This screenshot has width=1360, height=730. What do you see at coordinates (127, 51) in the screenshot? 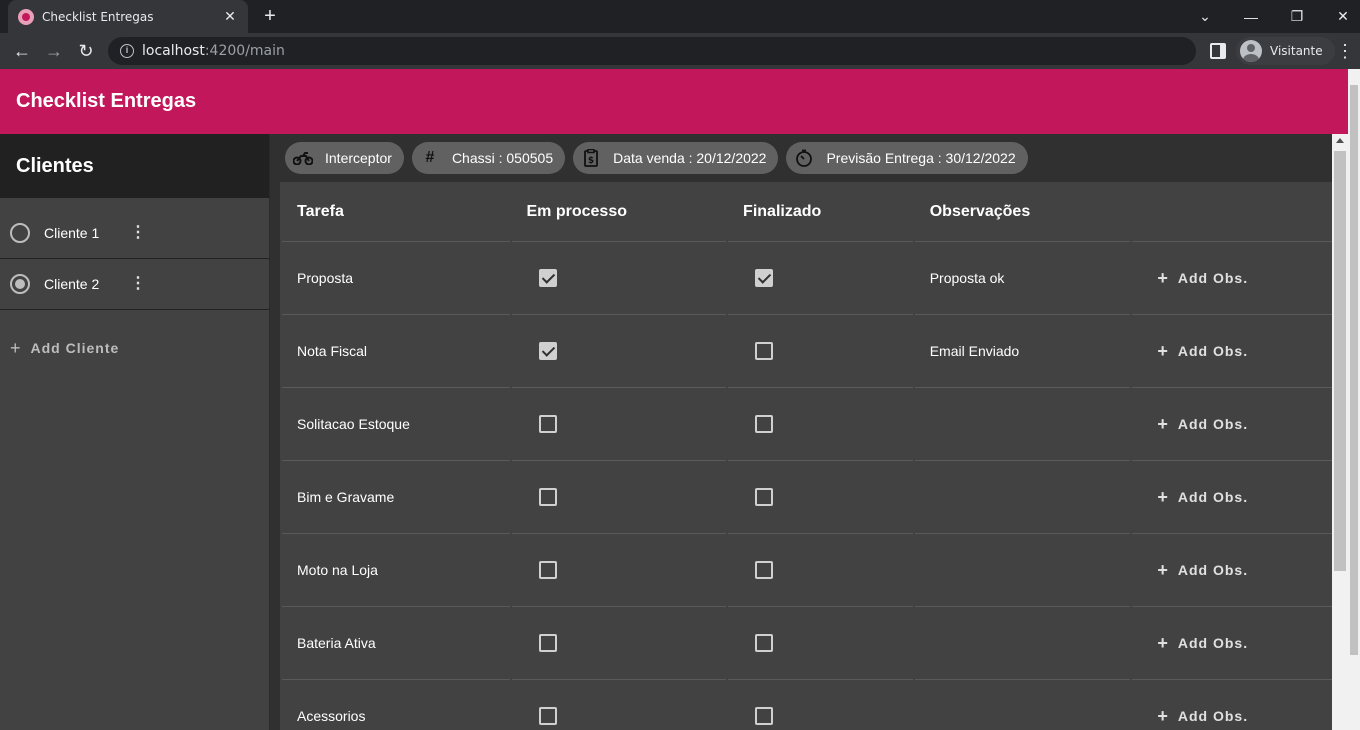
I see `site-info-icon: i` at bounding box center [127, 51].